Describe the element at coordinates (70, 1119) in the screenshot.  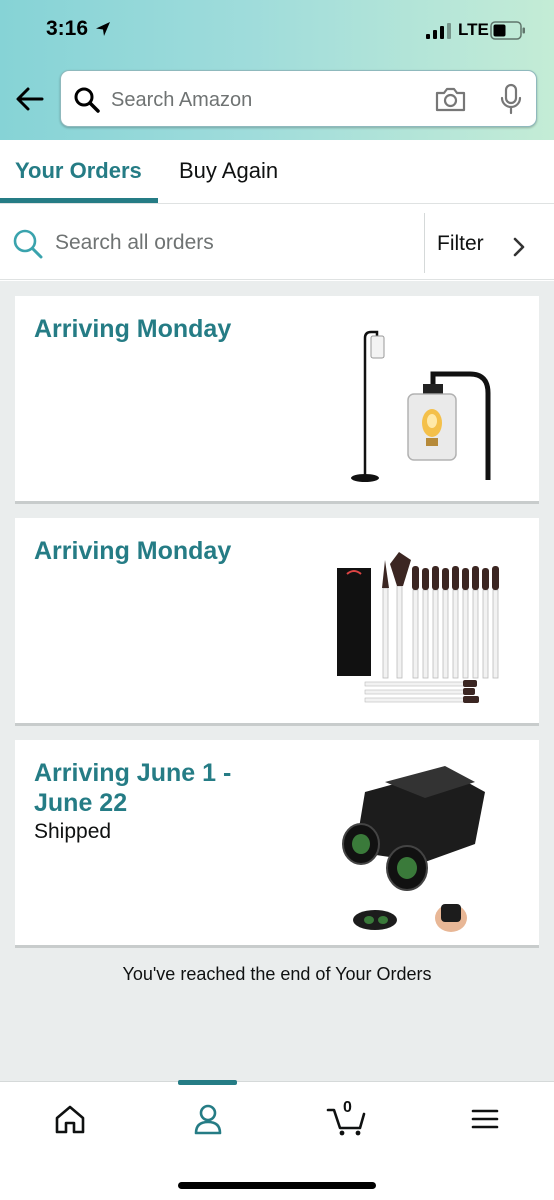
I see `home-icon` at that location.